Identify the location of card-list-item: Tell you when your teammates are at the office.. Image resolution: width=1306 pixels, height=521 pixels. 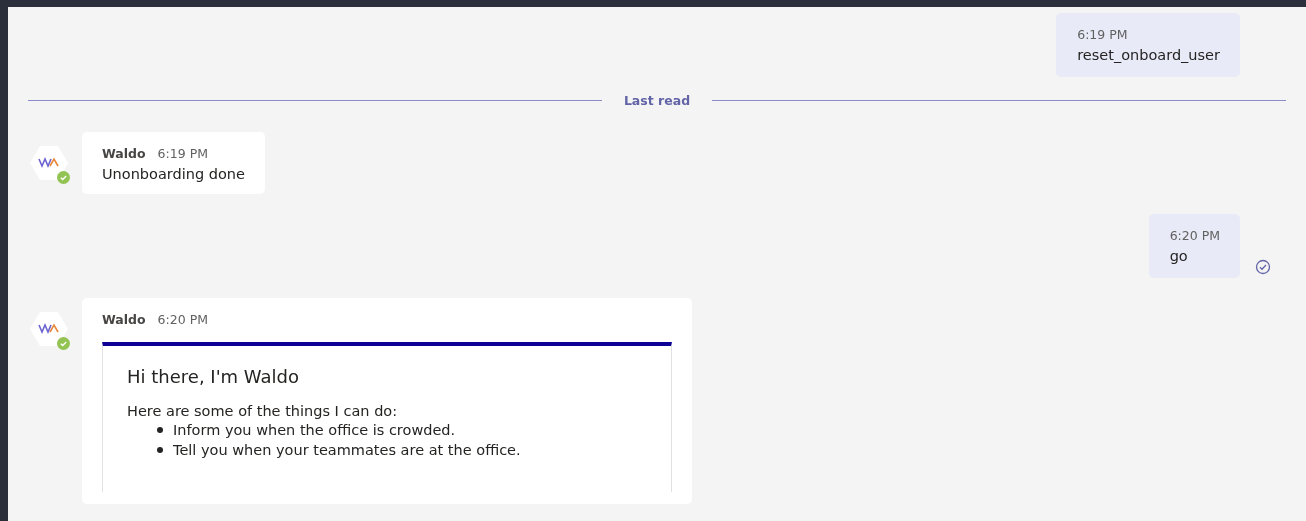
(347, 450).